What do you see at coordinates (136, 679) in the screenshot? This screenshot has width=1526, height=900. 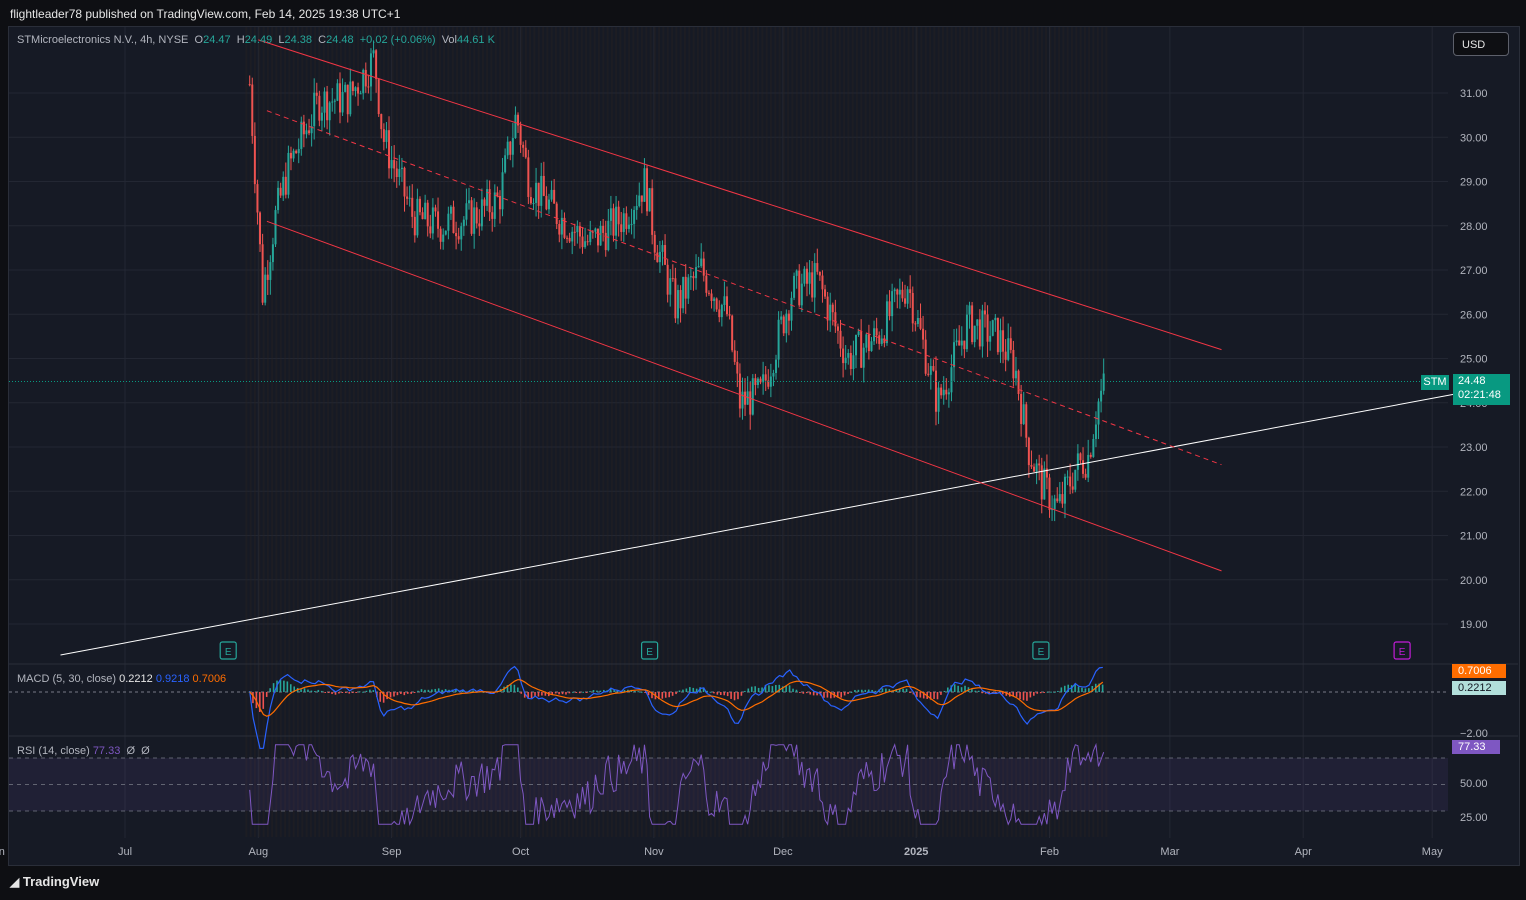 I see `macd-value: 0.2212` at bounding box center [136, 679].